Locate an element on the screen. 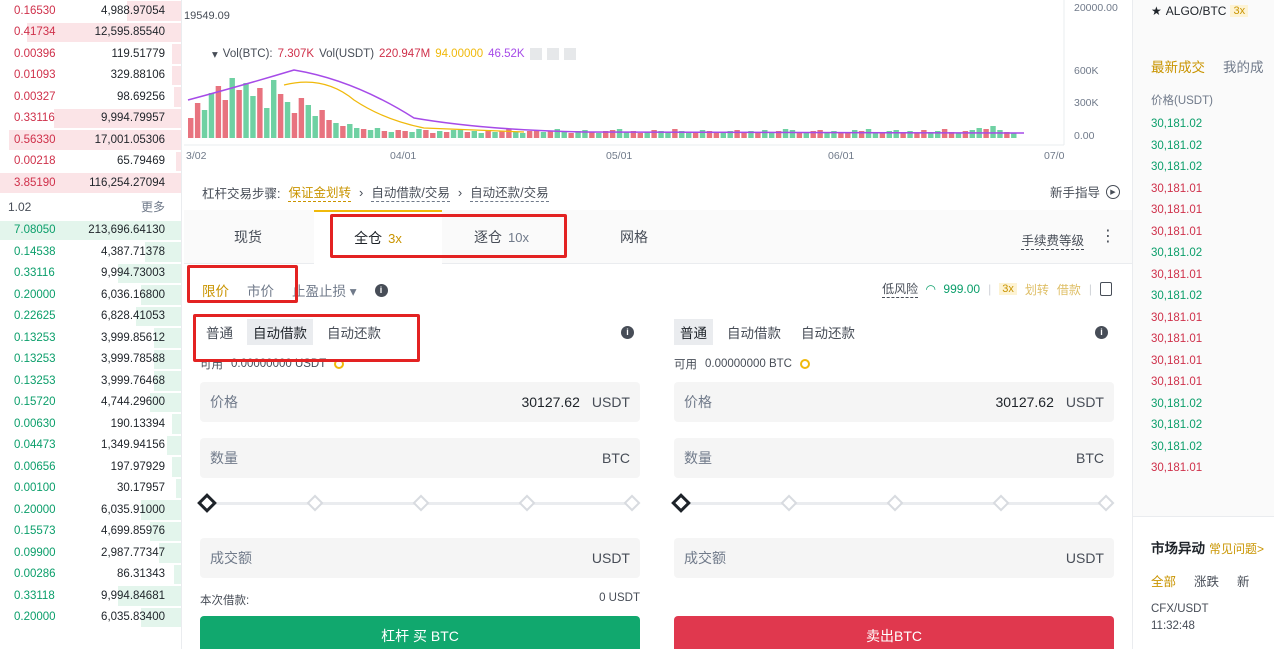 This screenshot has height=649, width=1274. tab-grid: 网格 is located at coordinates (634, 237).